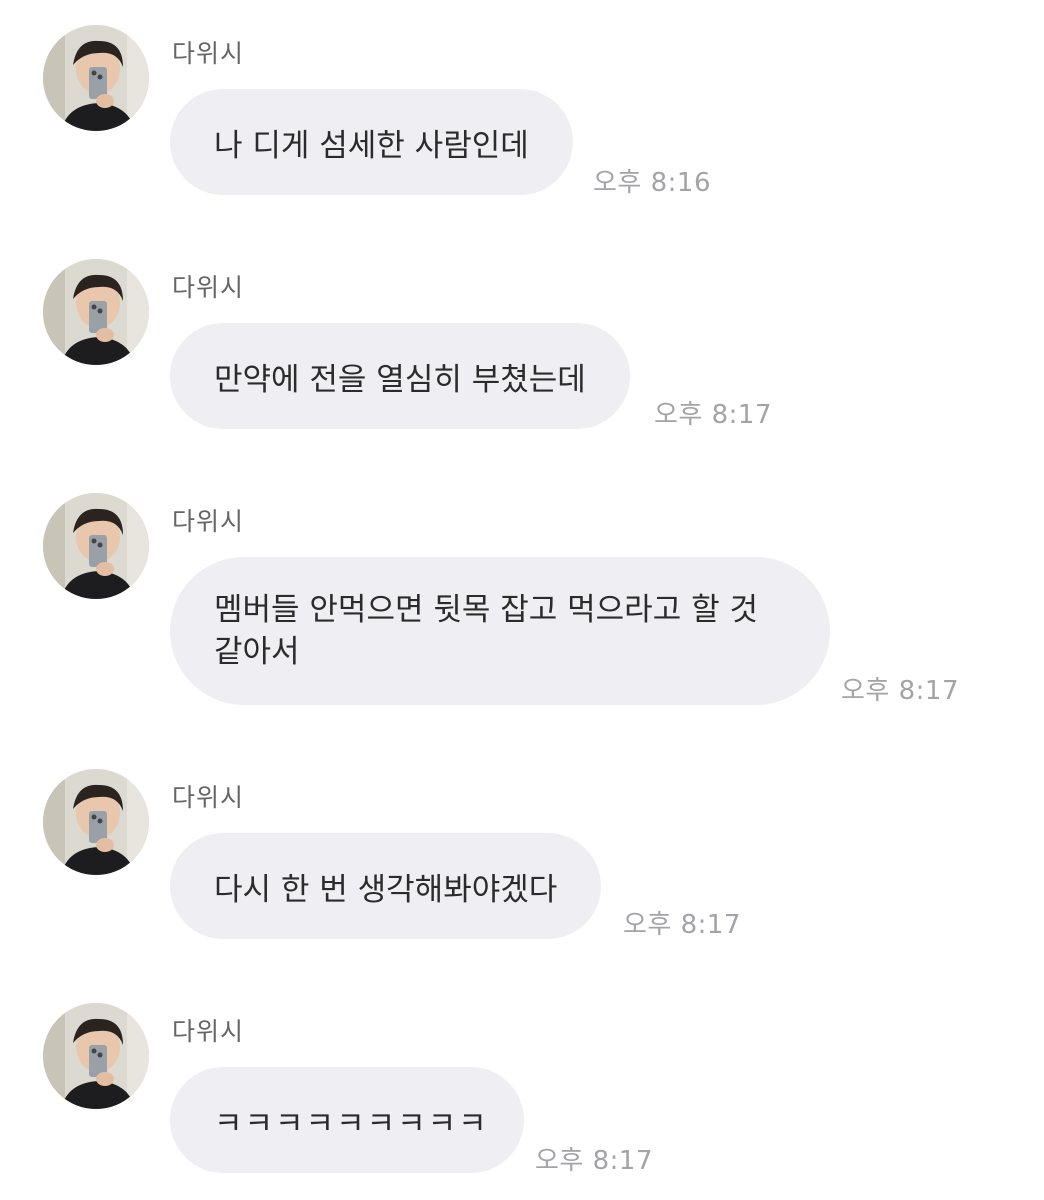 The image size is (1044, 1200). What do you see at coordinates (500, 631) in the screenshot?
I see `message-bubble: 멤버들 안먹으면 뒷목 잡고 먹으라고 할 것 같아서` at bounding box center [500, 631].